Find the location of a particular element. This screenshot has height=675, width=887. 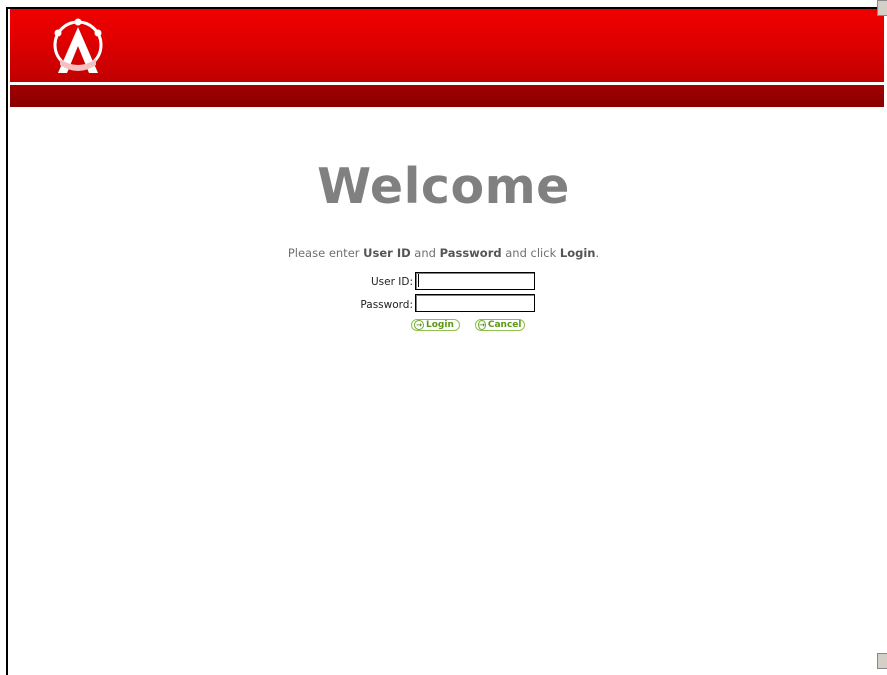

password-label: Password: is located at coordinates (386, 305).